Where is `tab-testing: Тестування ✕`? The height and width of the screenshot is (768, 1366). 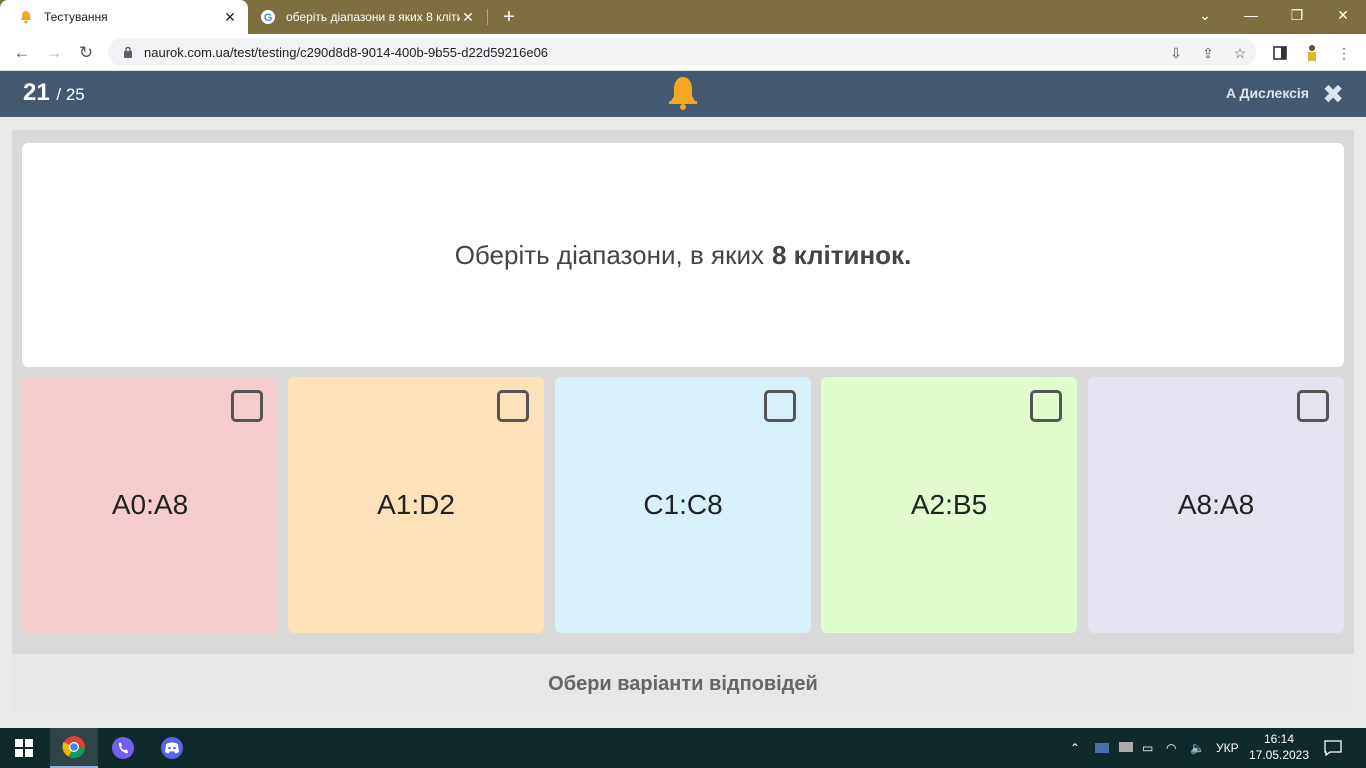
tab-testing: Тестування ✕ is located at coordinates (124, 17).